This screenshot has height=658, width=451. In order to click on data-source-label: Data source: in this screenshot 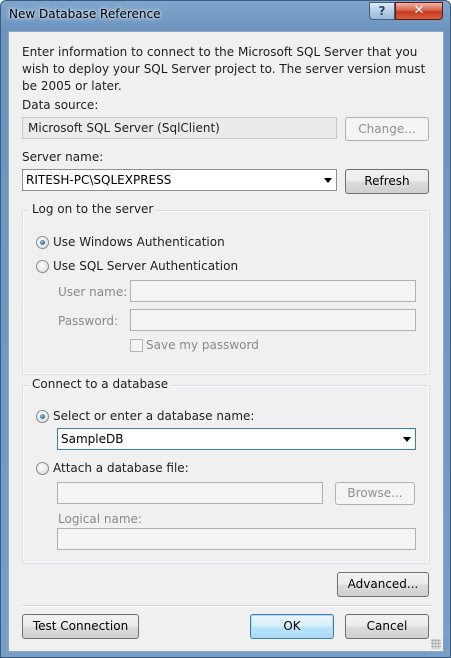, I will do `click(60, 105)`.